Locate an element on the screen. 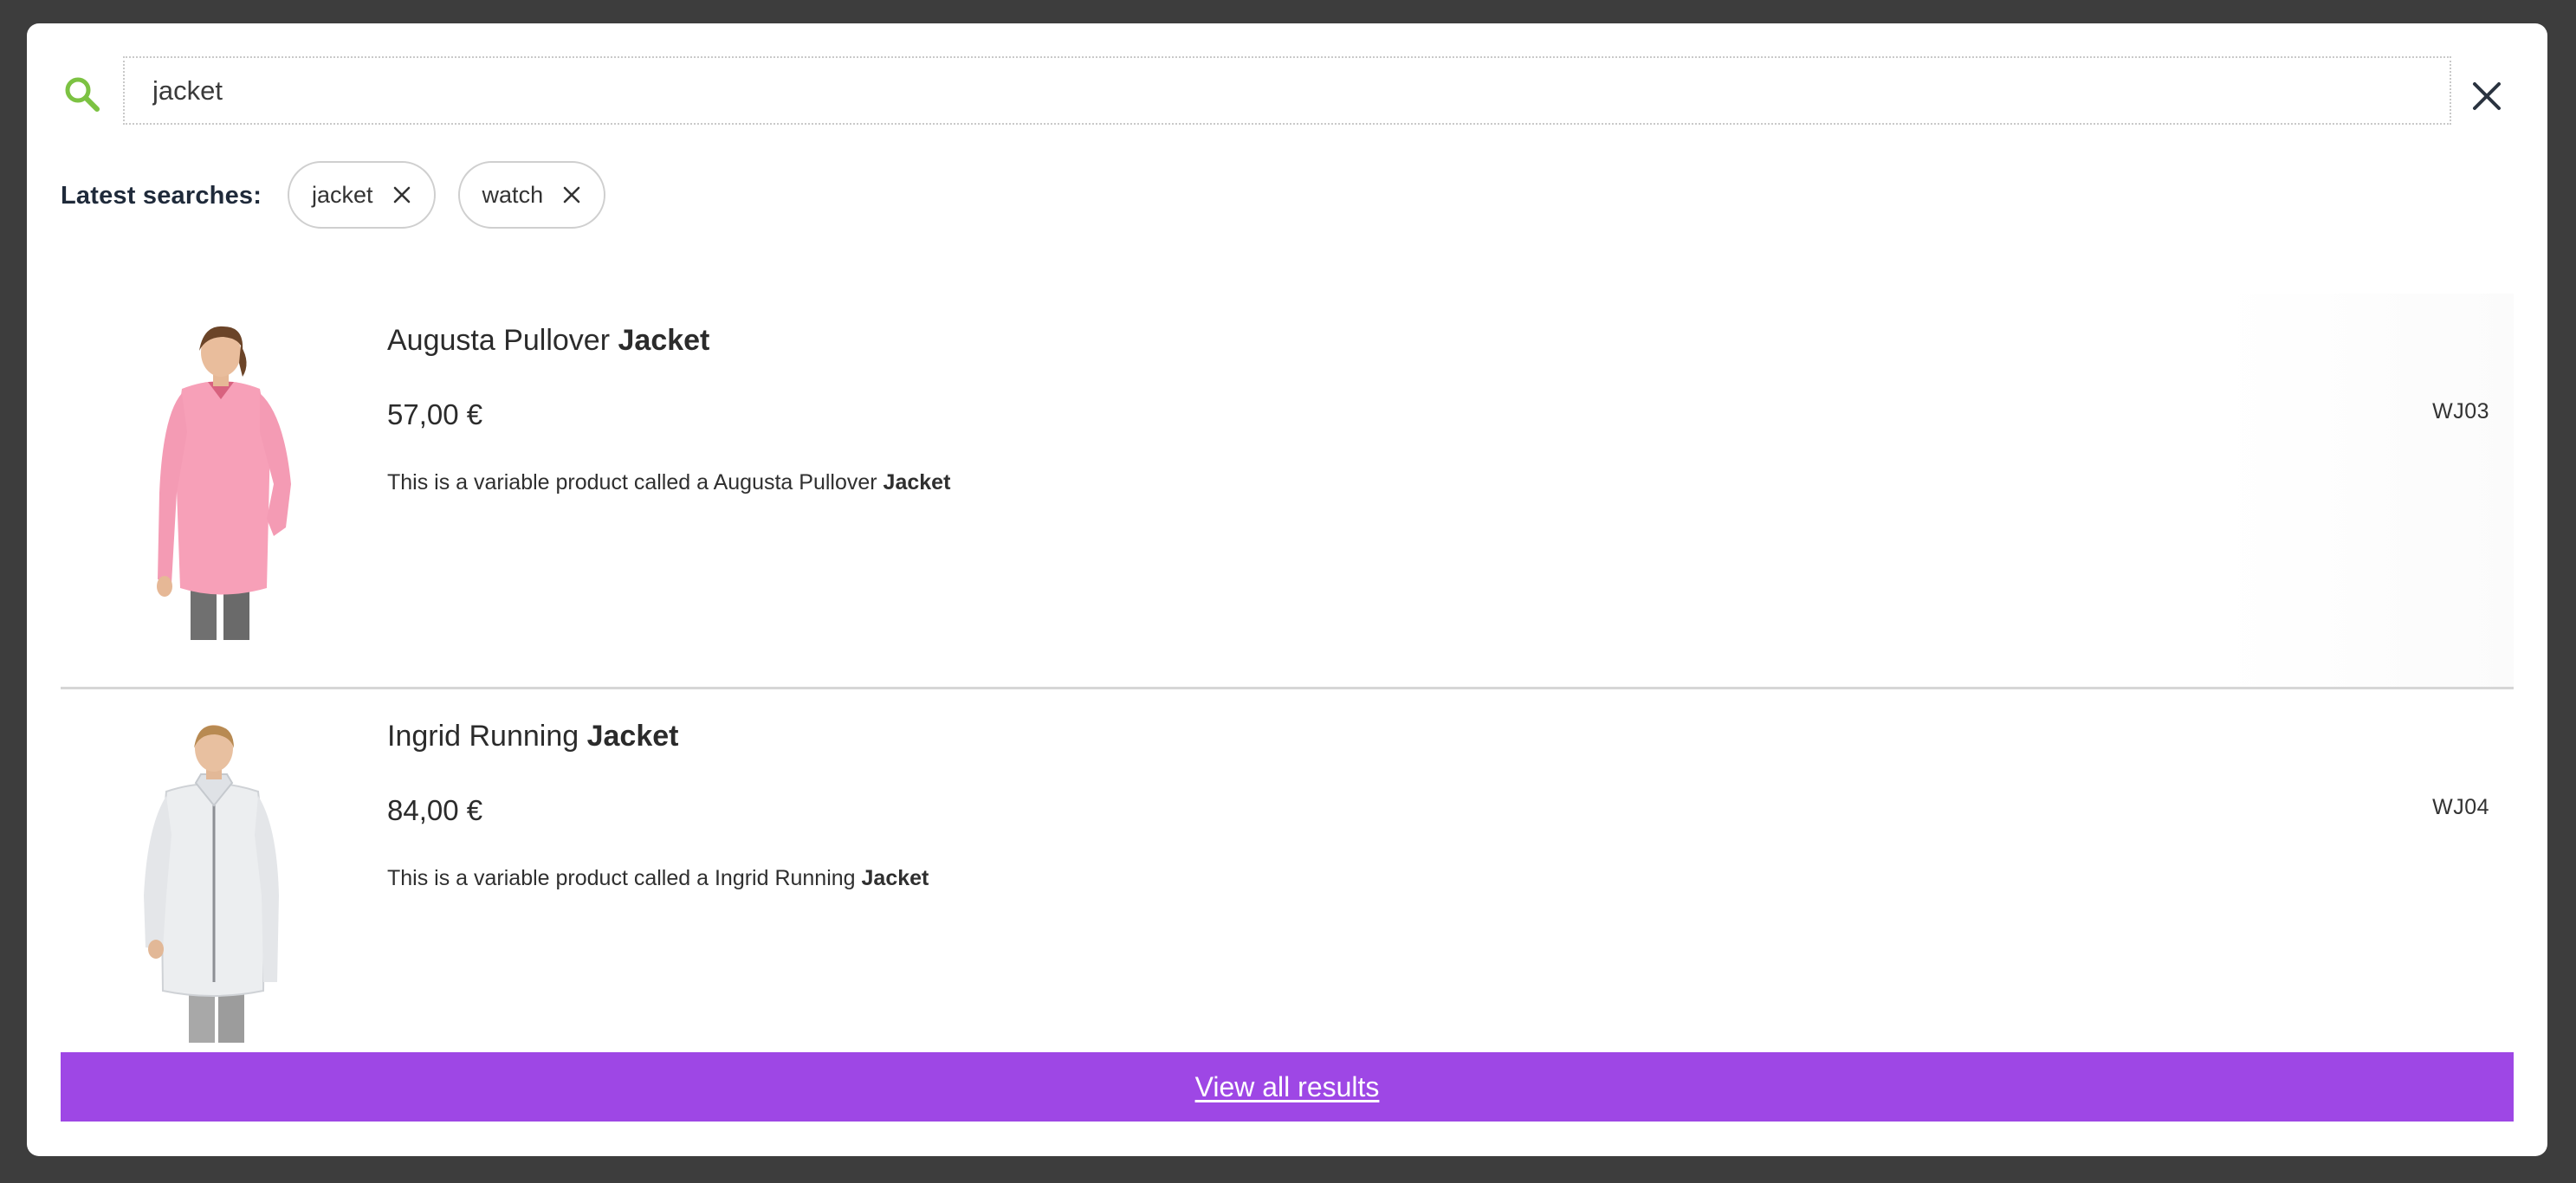 The image size is (2576, 1183). view-all-results-label: View all results is located at coordinates (1287, 1087).